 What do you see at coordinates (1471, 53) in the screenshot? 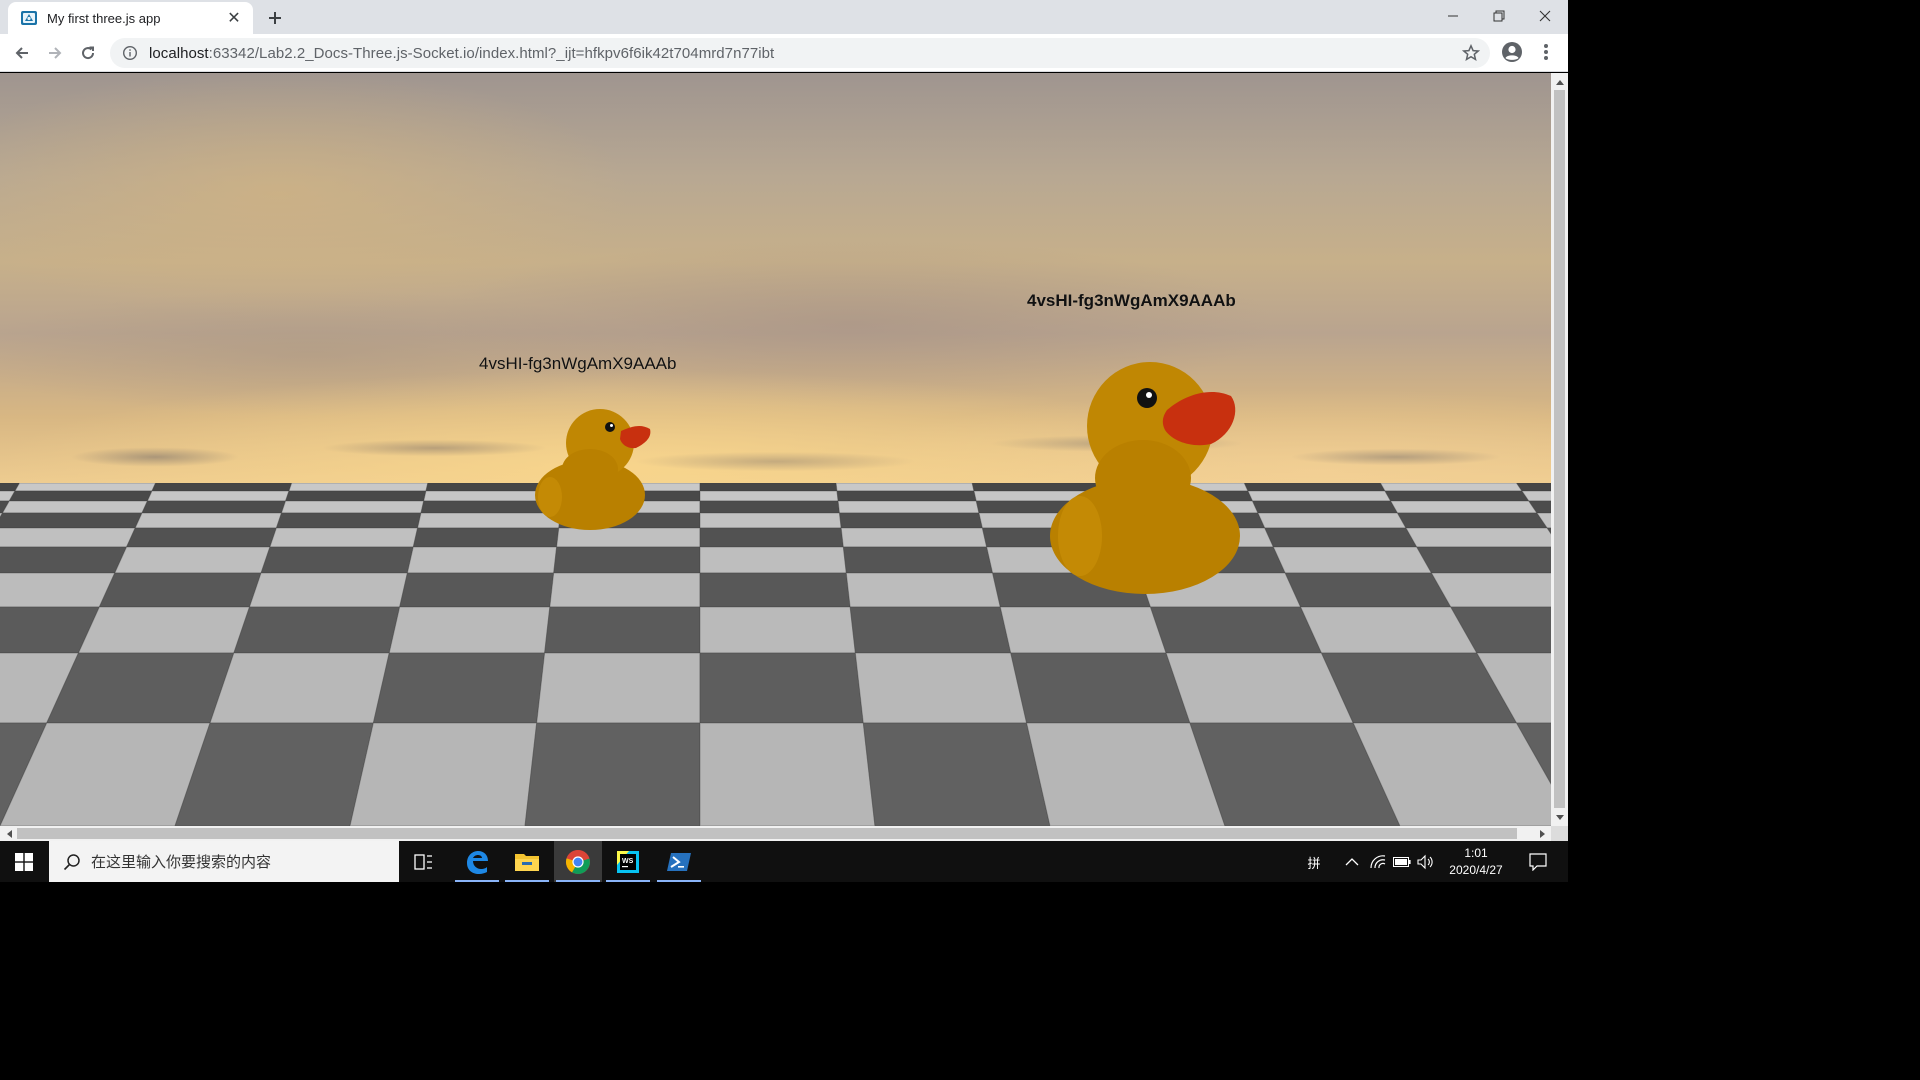
I see `star-icon` at bounding box center [1471, 53].